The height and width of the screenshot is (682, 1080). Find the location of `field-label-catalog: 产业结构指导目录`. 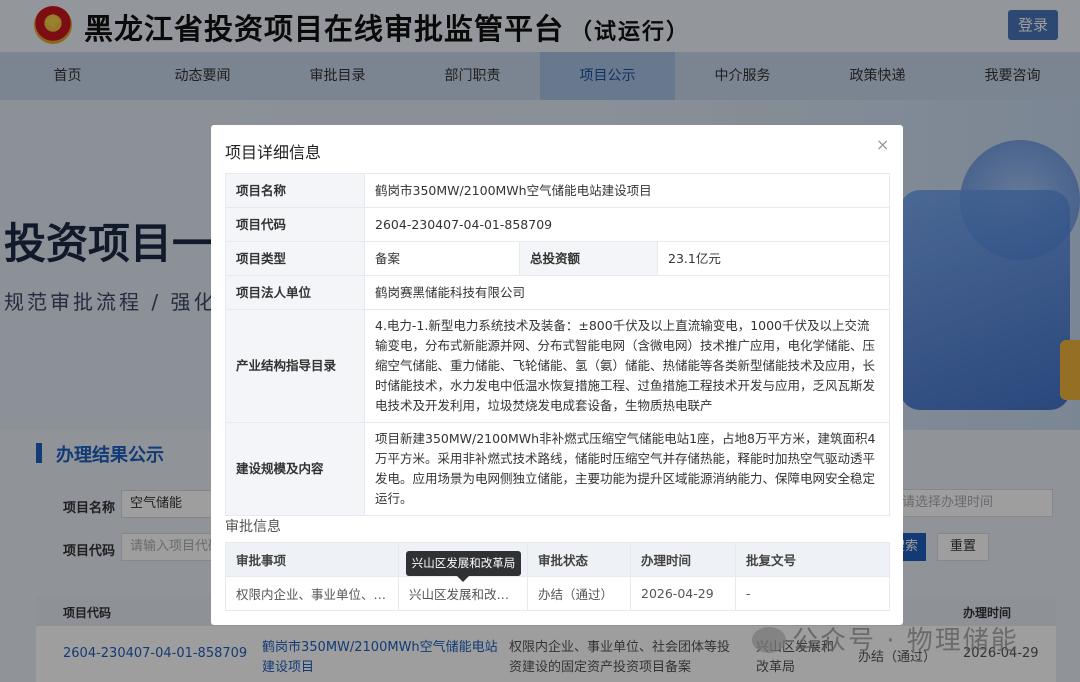

field-label-catalog: 产业结构指导目录 is located at coordinates (295, 366).